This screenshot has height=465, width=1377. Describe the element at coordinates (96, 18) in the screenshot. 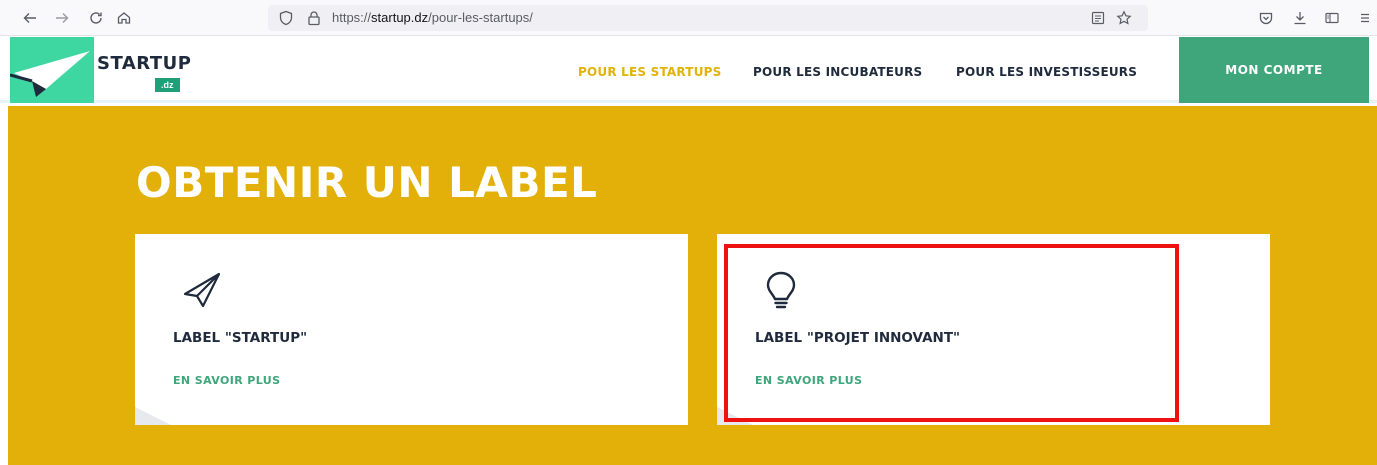

I see `reload-icon` at that location.